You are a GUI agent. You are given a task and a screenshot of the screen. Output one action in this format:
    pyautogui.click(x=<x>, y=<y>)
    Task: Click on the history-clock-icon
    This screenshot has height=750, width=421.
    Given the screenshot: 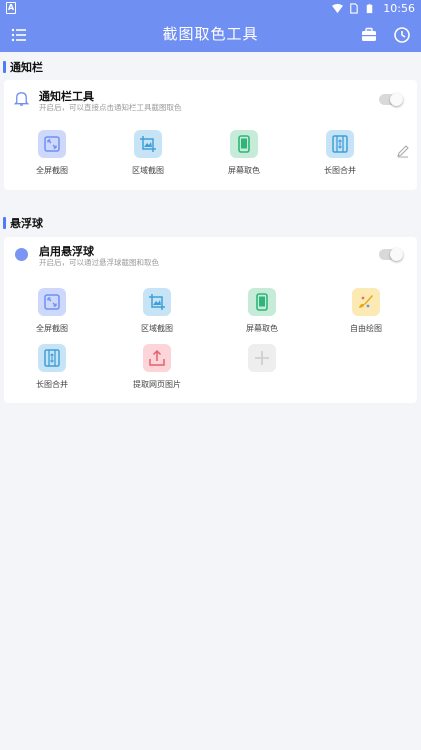 What is the action you would take?
    pyautogui.click(x=402, y=35)
    